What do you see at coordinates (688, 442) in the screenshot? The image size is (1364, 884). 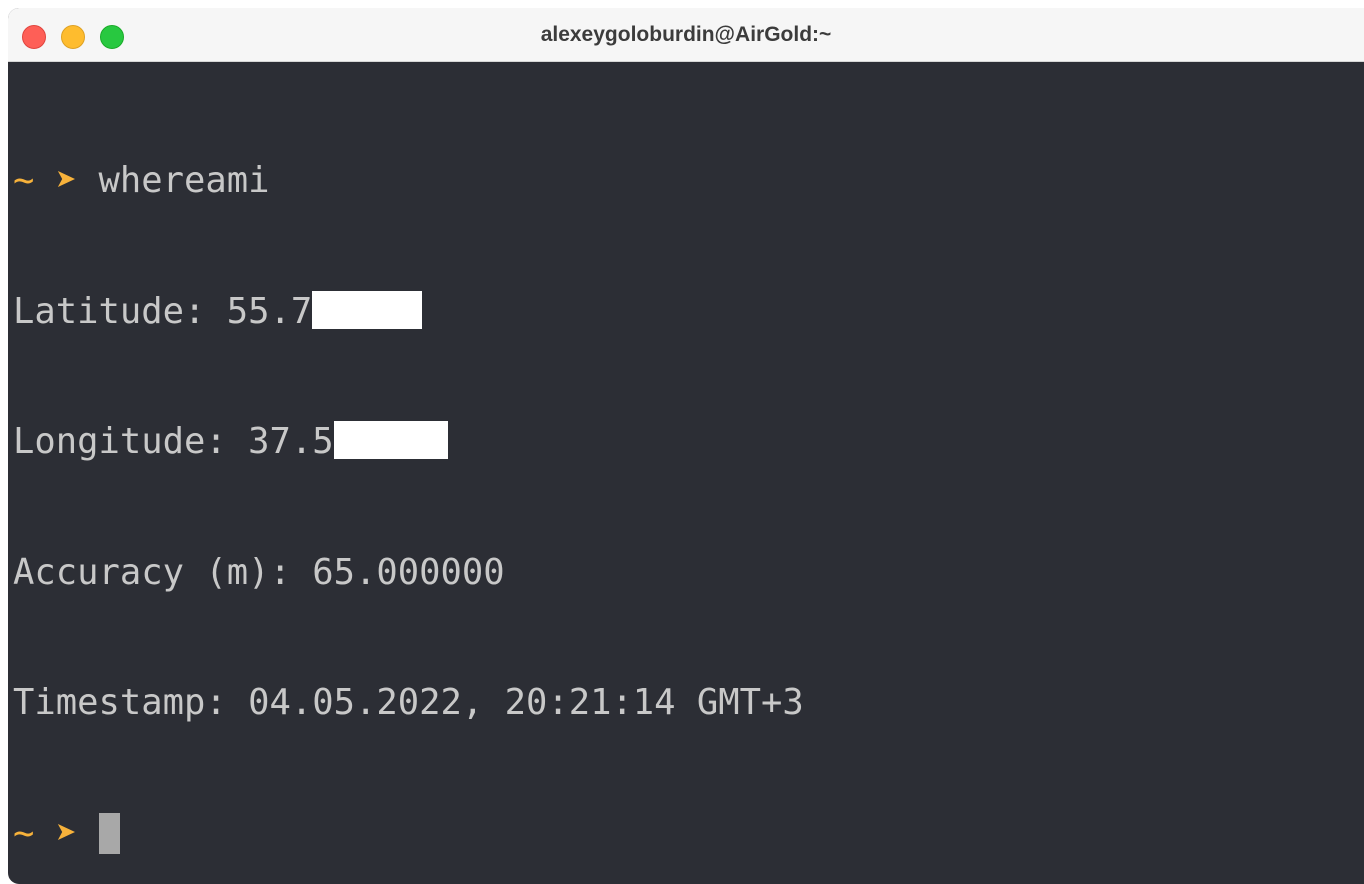 I see `longitude-line: Longitude: 37.5` at bounding box center [688, 442].